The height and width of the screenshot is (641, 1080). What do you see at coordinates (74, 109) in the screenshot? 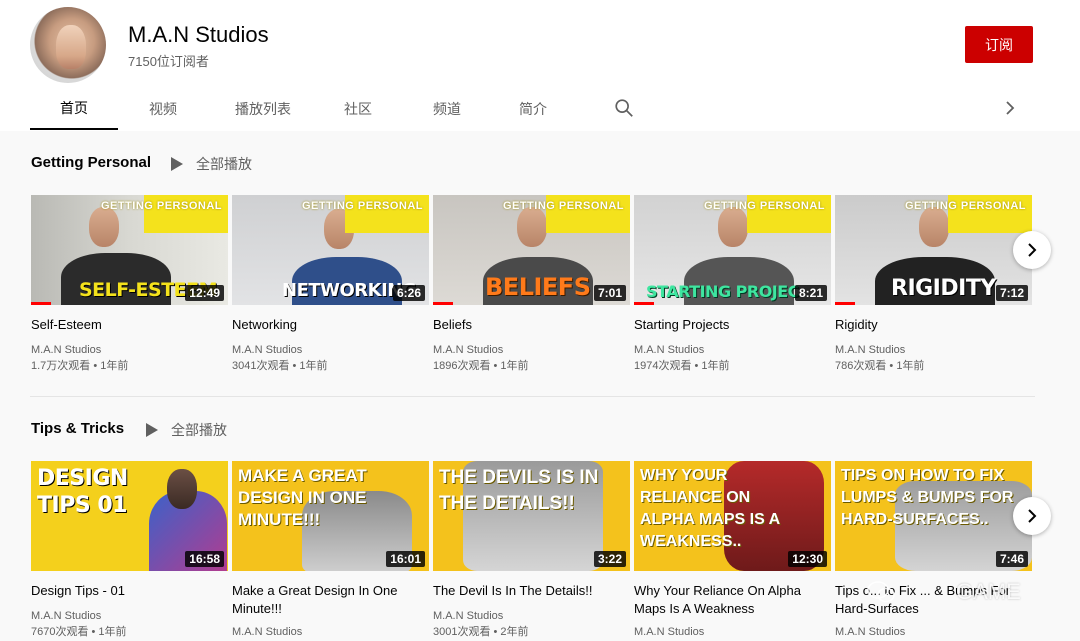
I see `tab-home: 首页` at bounding box center [74, 109].